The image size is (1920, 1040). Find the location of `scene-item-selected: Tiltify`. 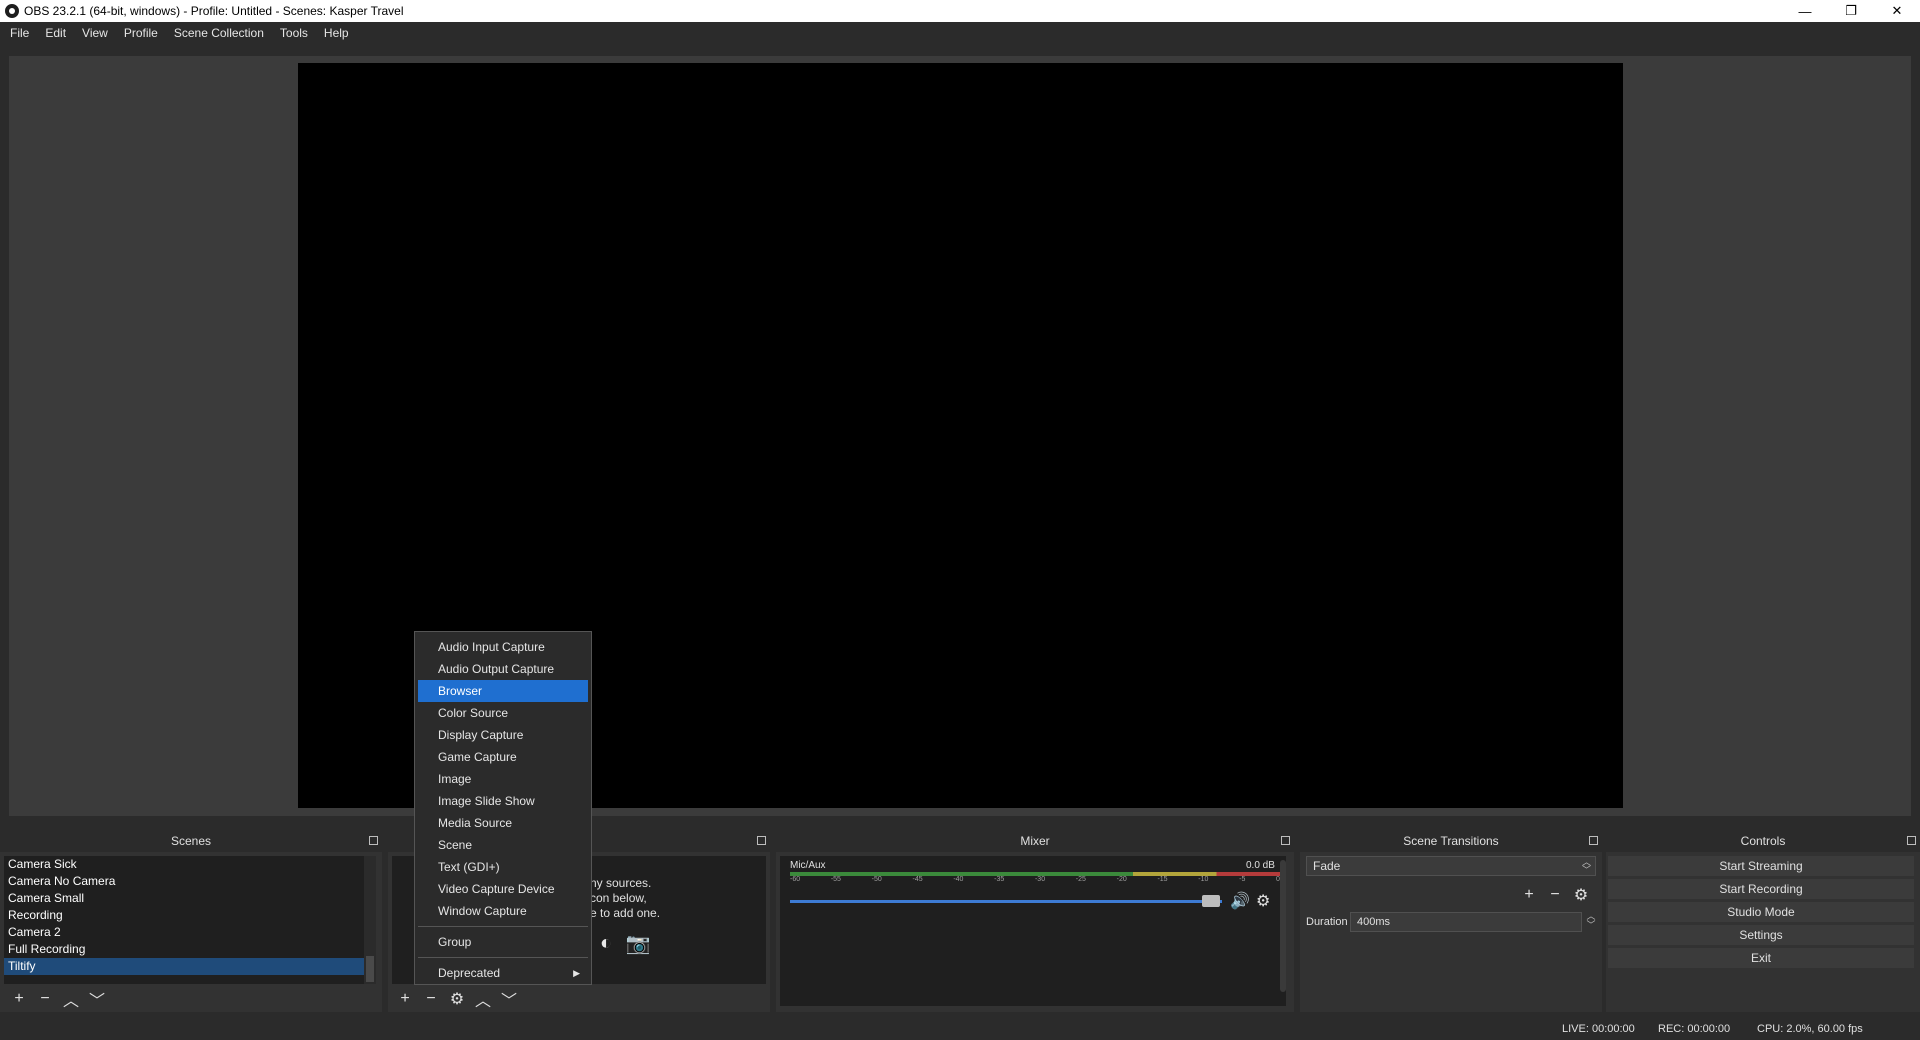

scene-item-selected: Tiltify is located at coordinates (184, 966).